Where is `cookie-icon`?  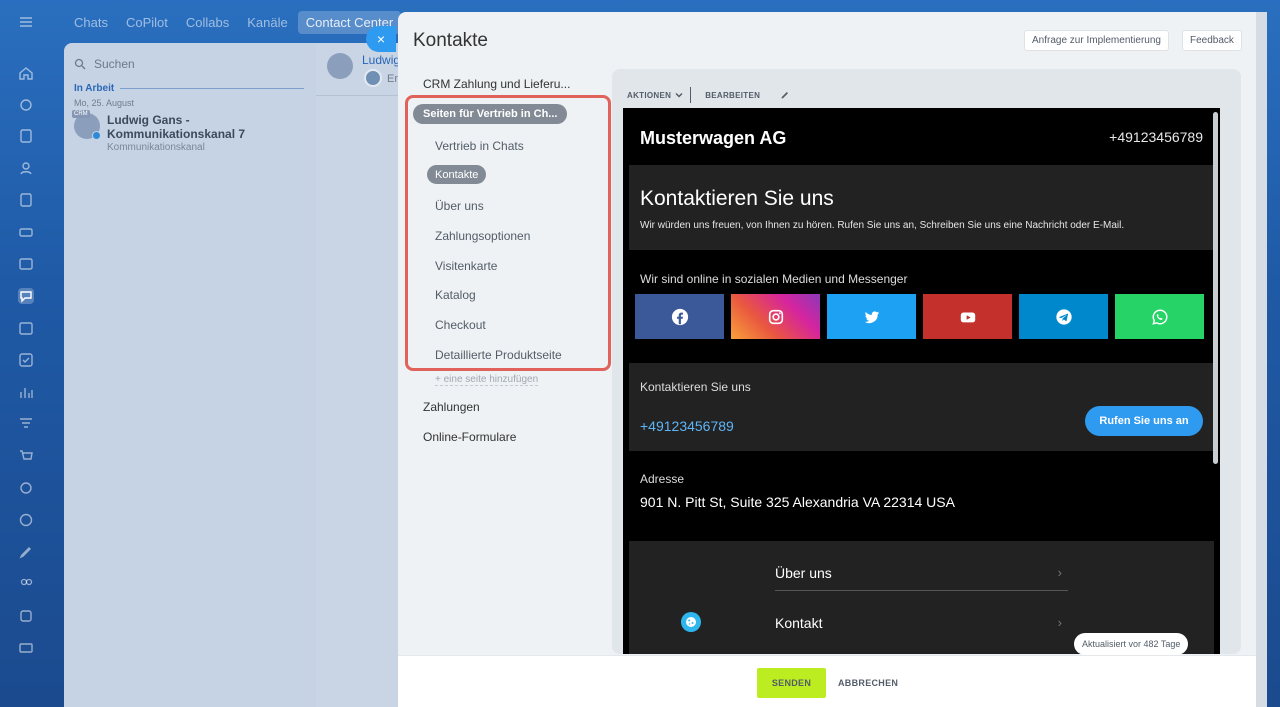 cookie-icon is located at coordinates (691, 622).